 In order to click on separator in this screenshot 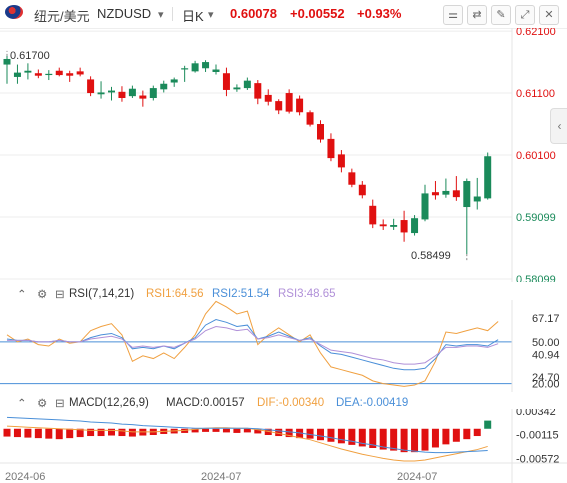, I will do `click(172, 14)`.